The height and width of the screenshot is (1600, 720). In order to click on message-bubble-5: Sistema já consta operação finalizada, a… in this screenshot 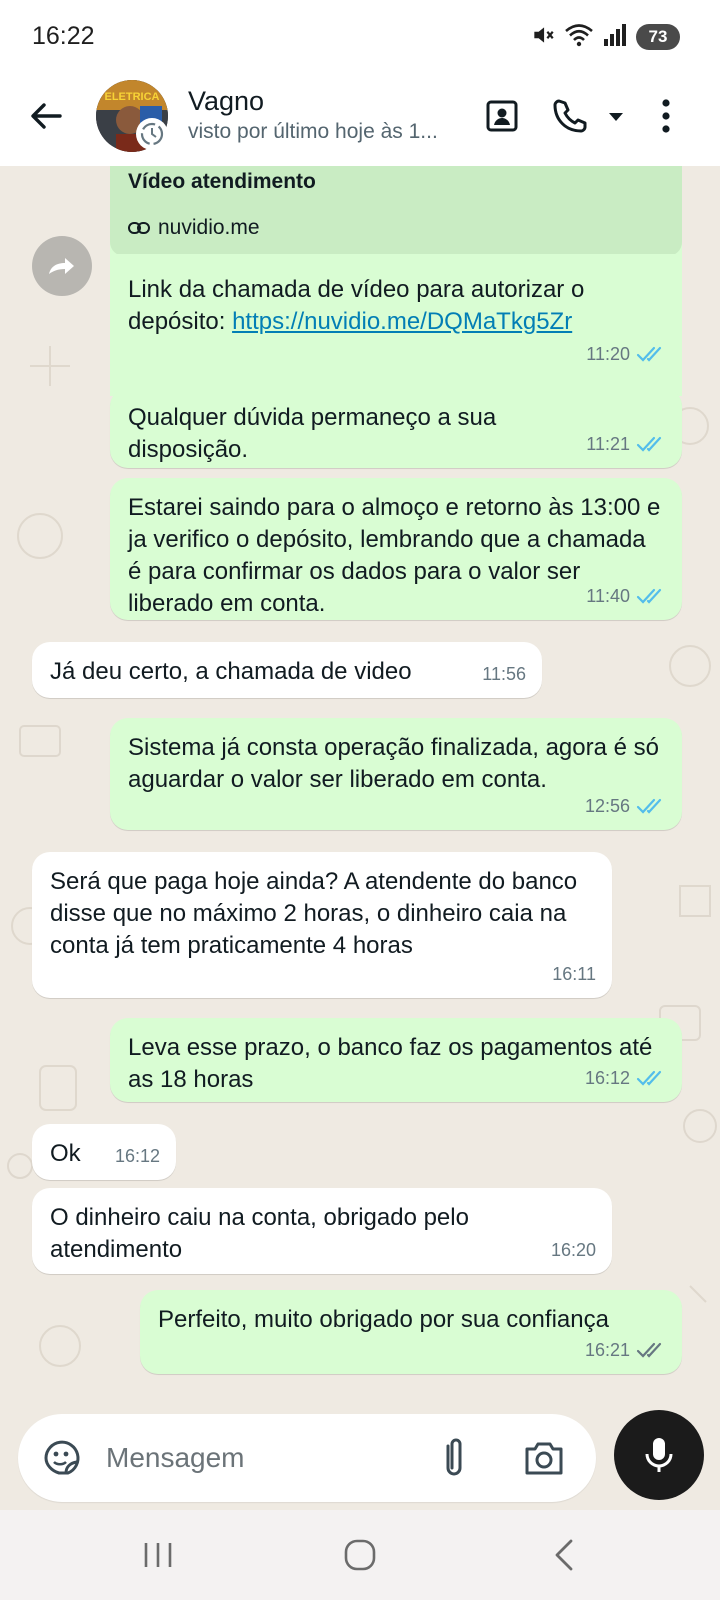, I will do `click(396, 774)`.